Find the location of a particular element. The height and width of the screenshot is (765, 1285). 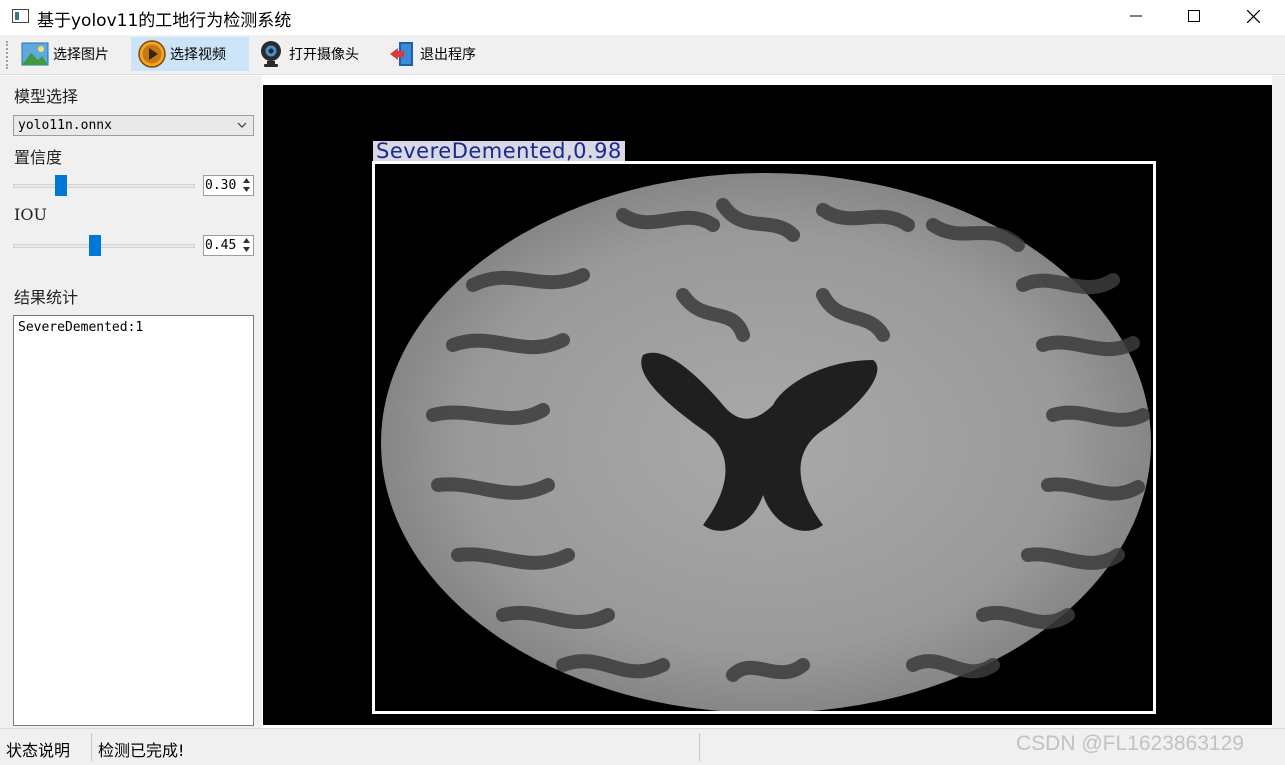

confidence-label: 置信度 is located at coordinates (38, 157).